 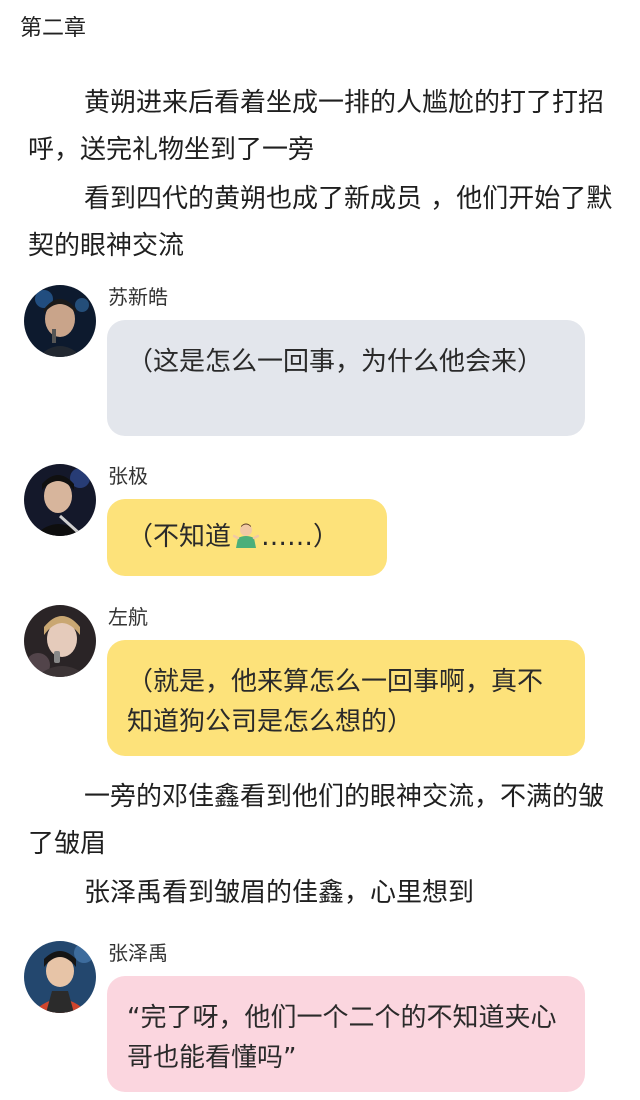 I want to click on sender-name: 张极, so click(x=128, y=476).